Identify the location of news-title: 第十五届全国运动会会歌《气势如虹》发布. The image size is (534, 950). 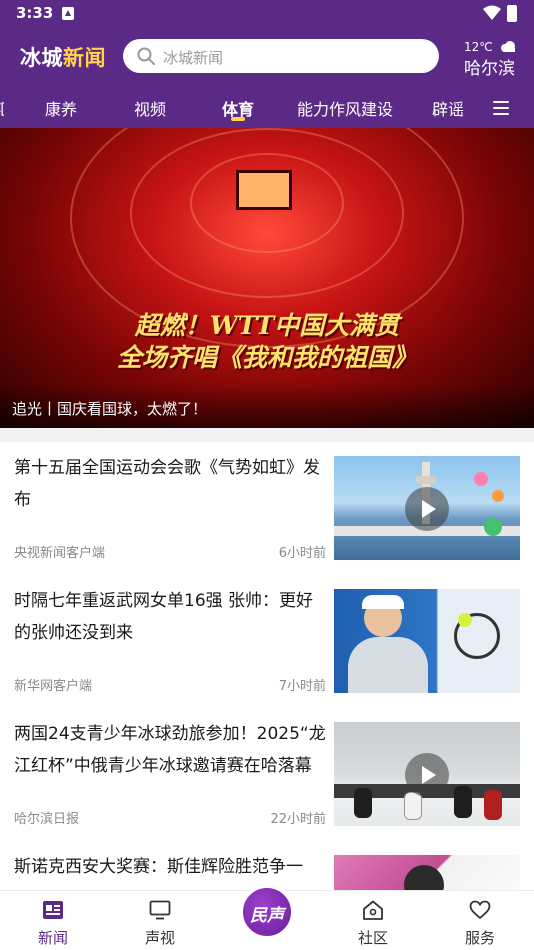
(167, 484).